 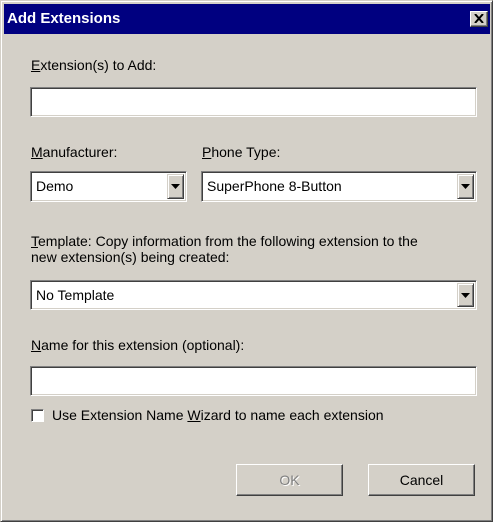 What do you see at coordinates (241, 152) in the screenshot?
I see `phone-type-label: Phone Type:` at bounding box center [241, 152].